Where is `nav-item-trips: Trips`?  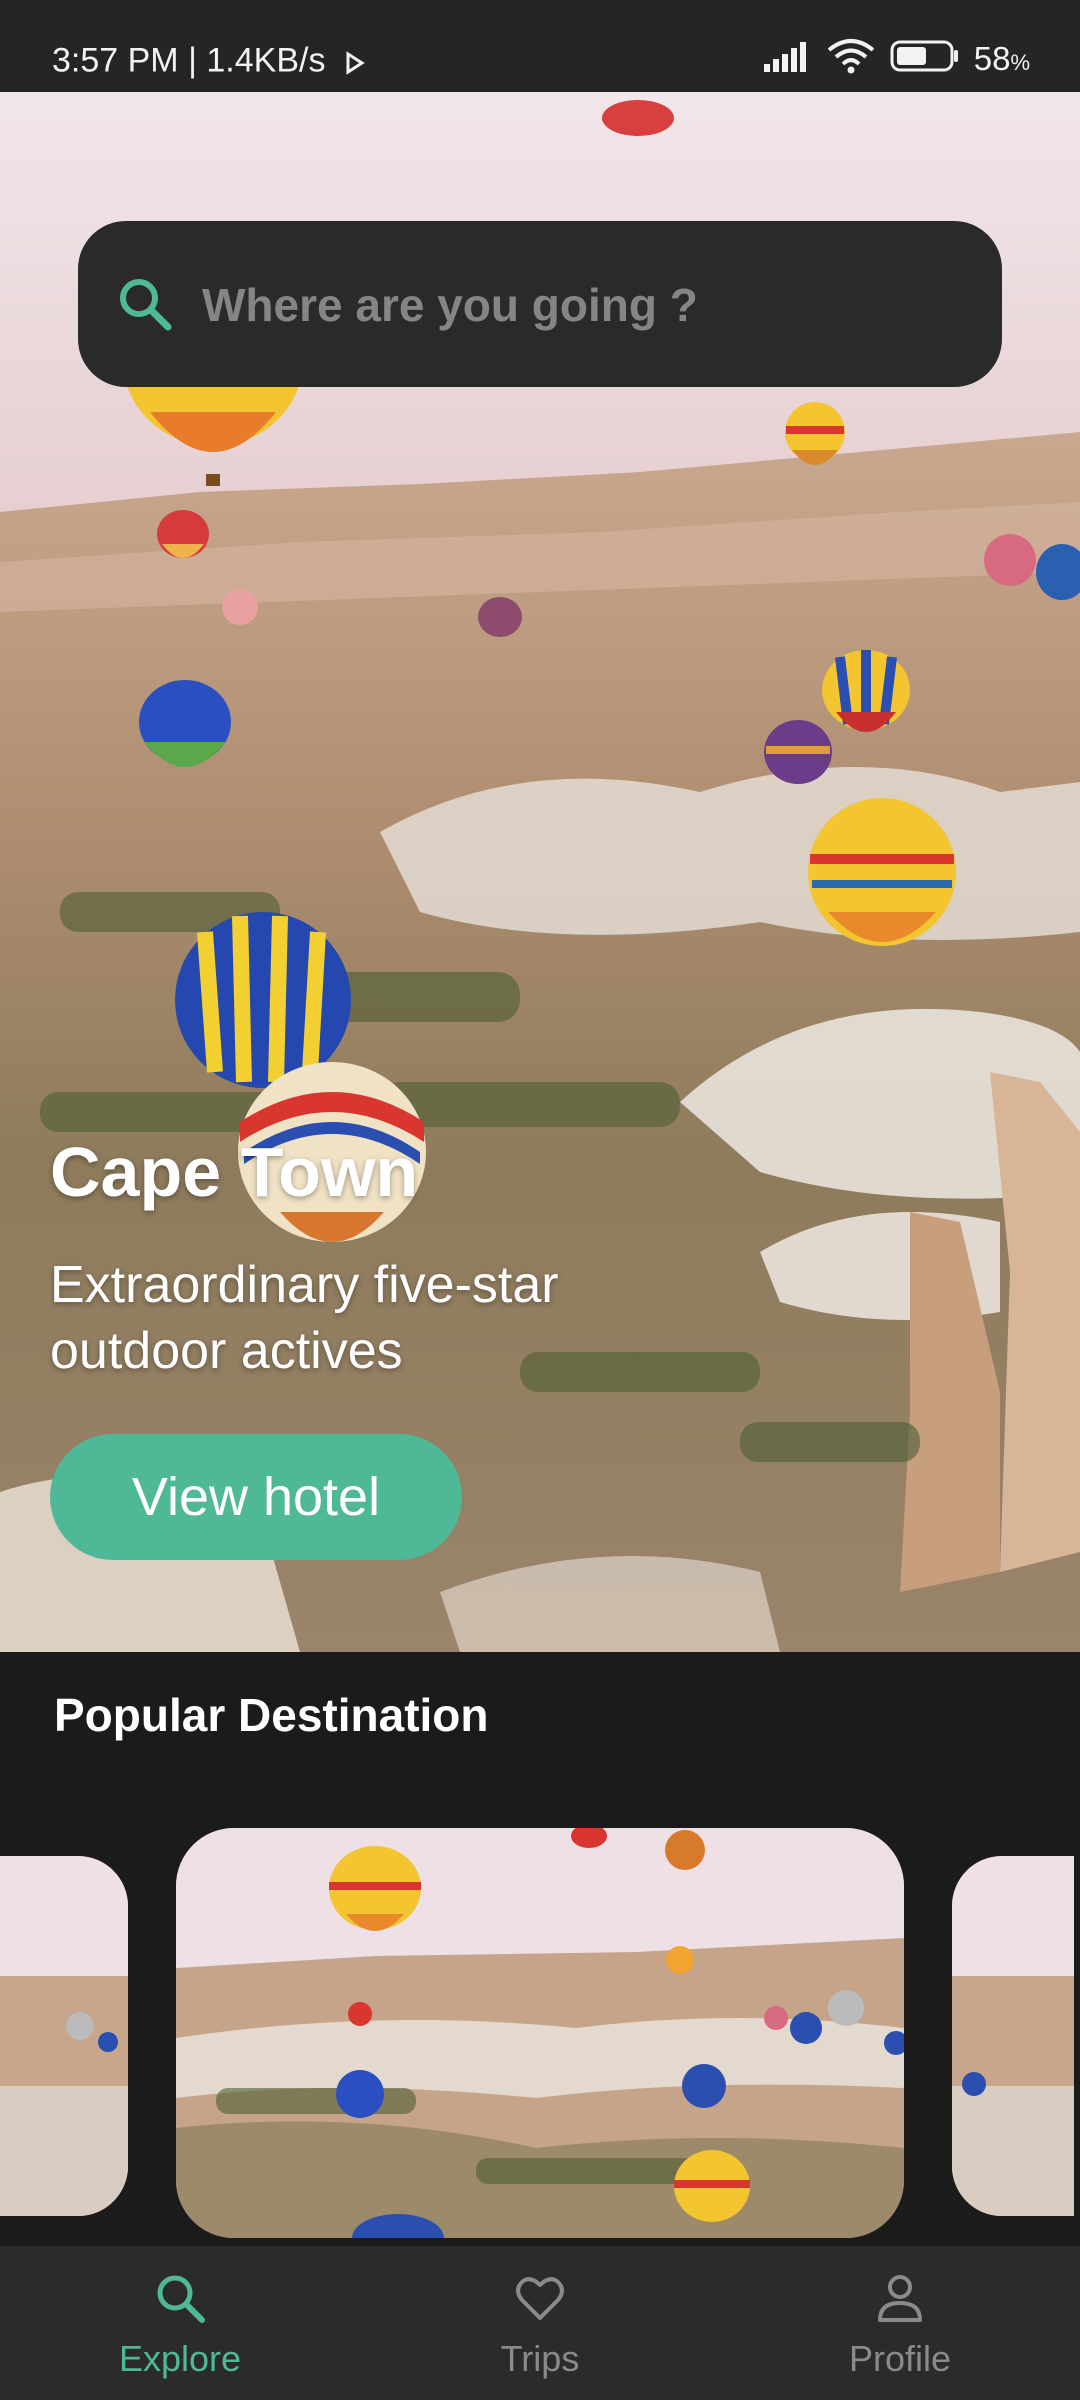
nav-item-trips: Trips is located at coordinates (540, 2323).